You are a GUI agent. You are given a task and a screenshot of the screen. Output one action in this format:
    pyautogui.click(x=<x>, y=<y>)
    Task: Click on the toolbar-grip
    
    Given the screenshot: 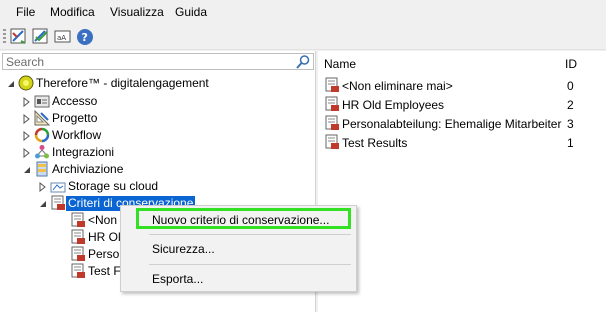 What is the action you would take?
    pyautogui.click(x=4, y=37)
    